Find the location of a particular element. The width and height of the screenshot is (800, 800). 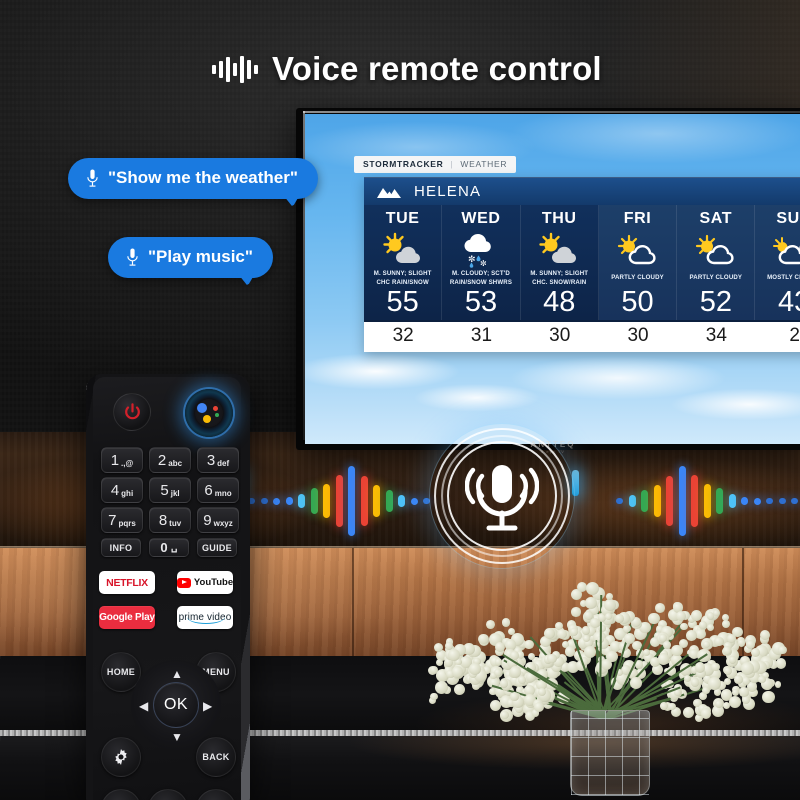

zero-button: 0 ␣ is located at coordinates (169, 547).